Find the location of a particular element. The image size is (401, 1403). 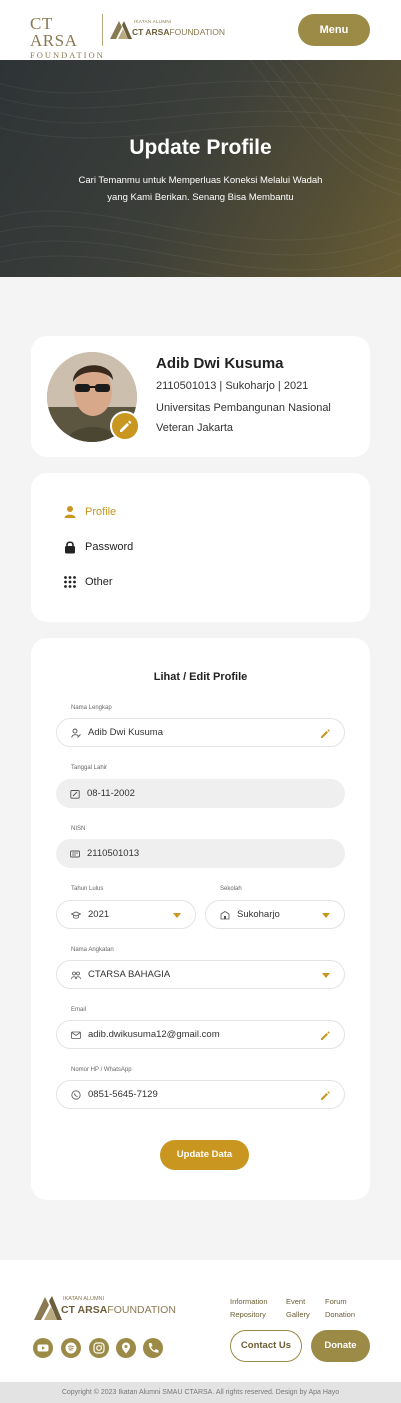

hp-label: Nomor HP / WhatsApp is located at coordinates (101, 1070).